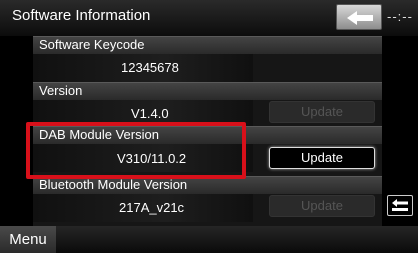  I want to click on keycode-label: Software Keycode, so click(92, 44).